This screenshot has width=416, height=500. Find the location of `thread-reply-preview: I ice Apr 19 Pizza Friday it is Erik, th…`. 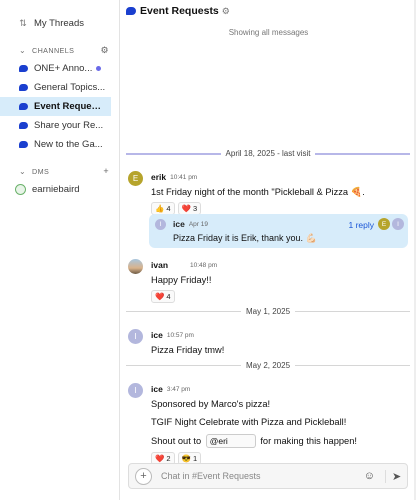

thread-reply-preview: I ice Apr 19 Pizza Friday it is Erik, th… is located at coordinates (278, 231).